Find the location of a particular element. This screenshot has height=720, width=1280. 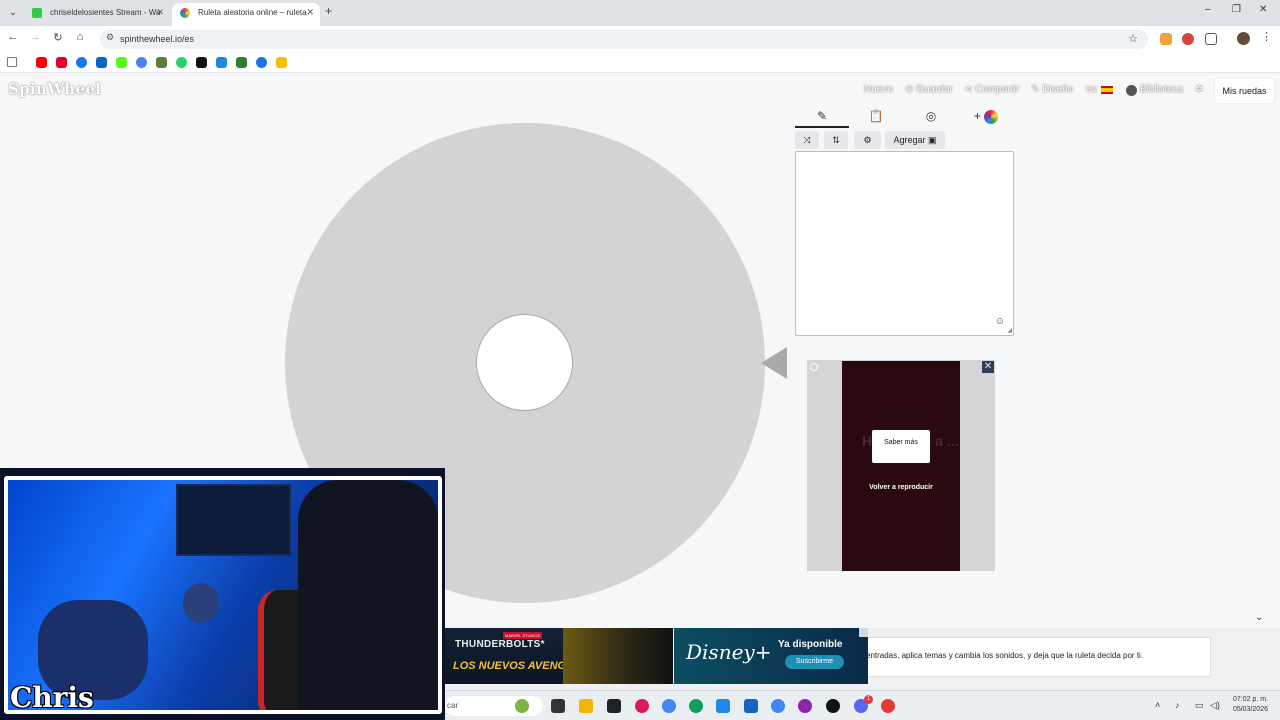

shuffle-button: ⤨ is located at coordinates (807, 140).